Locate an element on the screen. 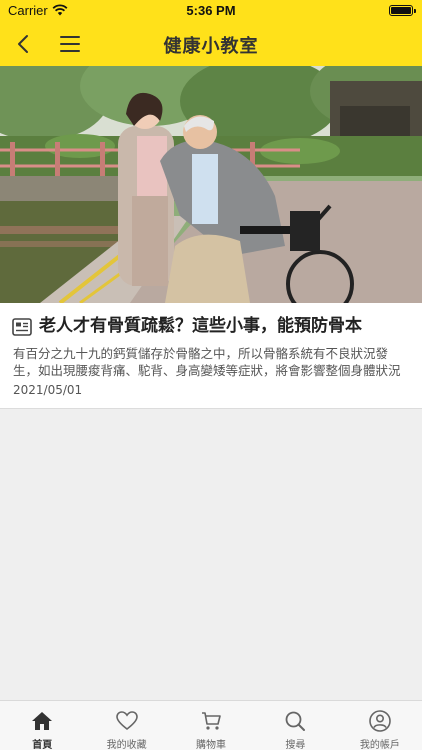 Image resolution: width=422 pixels, height=750 pixels. tab-account: 我的帳戶 is located at coordinates (380, 725).